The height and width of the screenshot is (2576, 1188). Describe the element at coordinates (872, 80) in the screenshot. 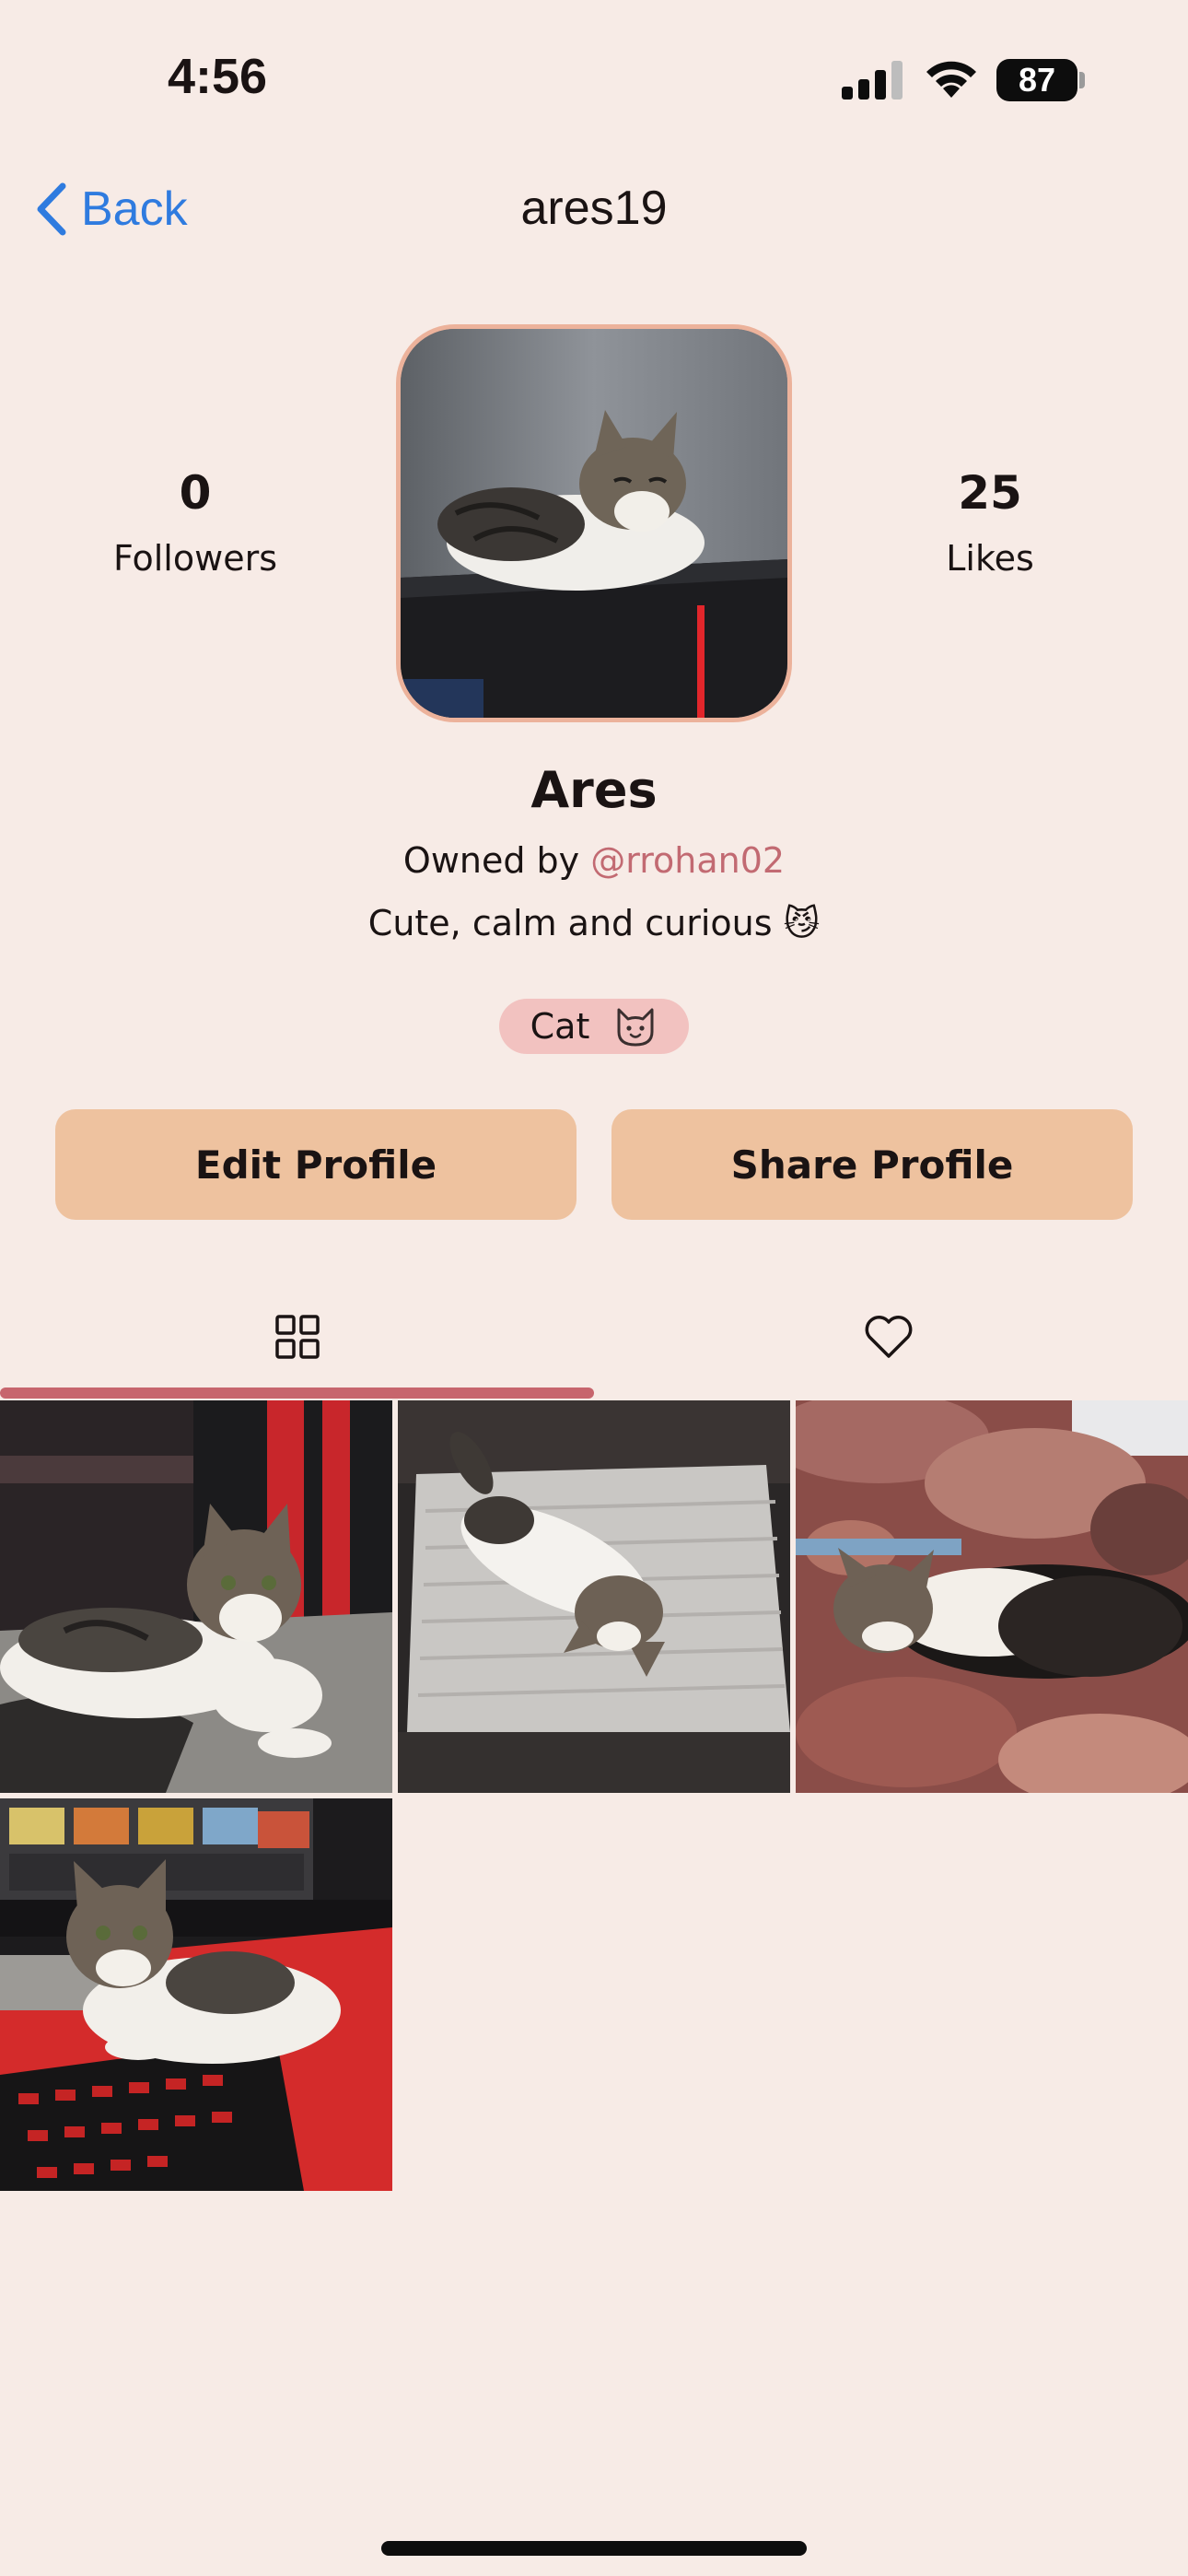

I see `cellular-signal-icon` at that location.